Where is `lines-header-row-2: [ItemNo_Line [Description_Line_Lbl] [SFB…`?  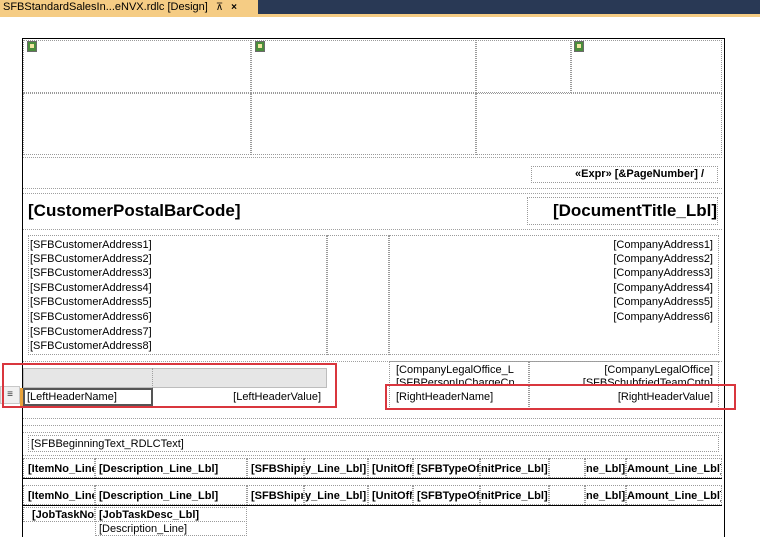 lines-header-row-2: [ItemNo_Line [Description_Line_Lbl] [SFB… is located at coordinates (372, 495).